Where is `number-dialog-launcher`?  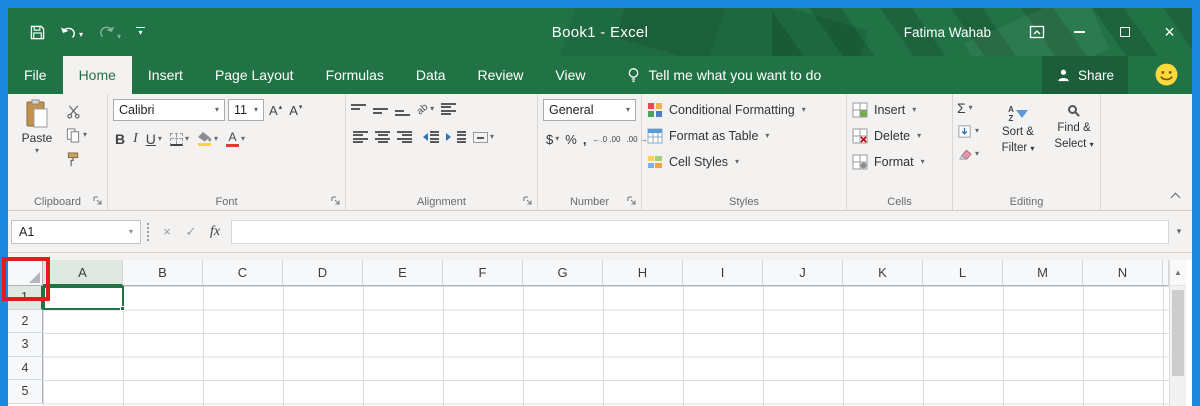
number-dialog-launcher is located at coordinates (632, 201).